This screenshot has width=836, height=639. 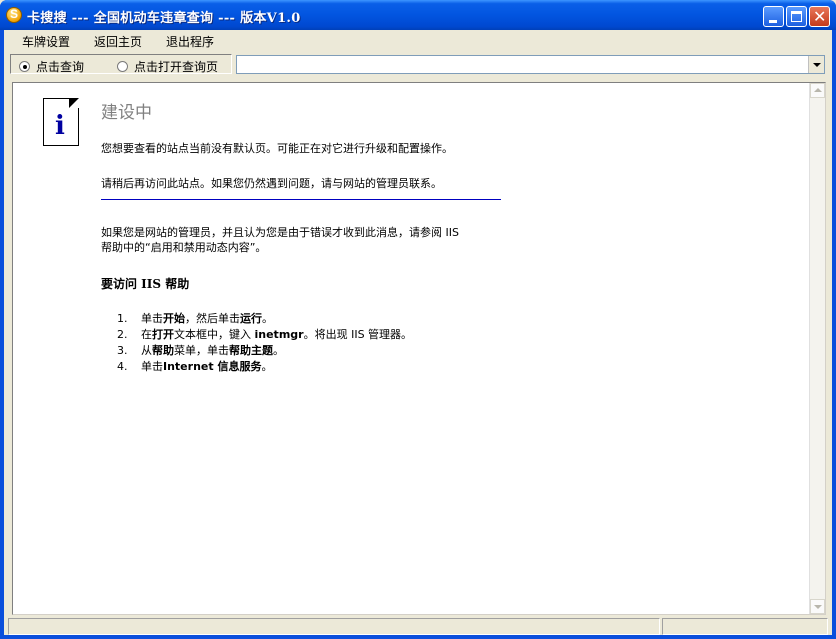 What do you see at coordinates (745, 626) in the screenshot?
I see `status-progress` at bounding box center [745, 626].